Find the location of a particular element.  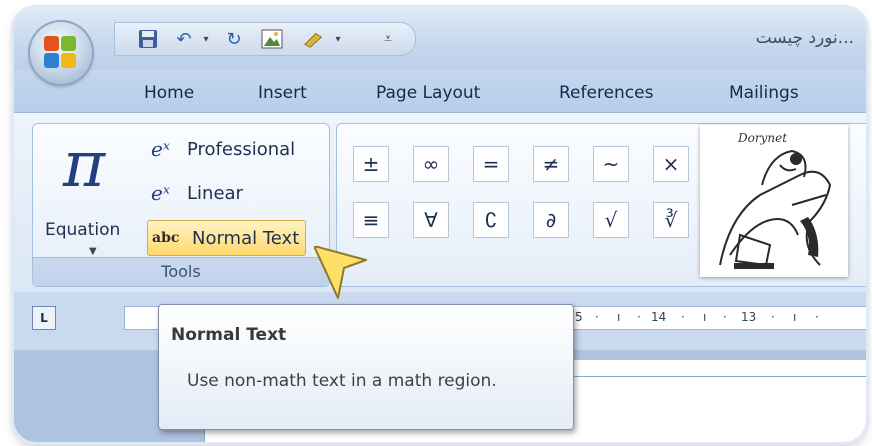

symbol-equals: = is located at coordinates (491, 164).